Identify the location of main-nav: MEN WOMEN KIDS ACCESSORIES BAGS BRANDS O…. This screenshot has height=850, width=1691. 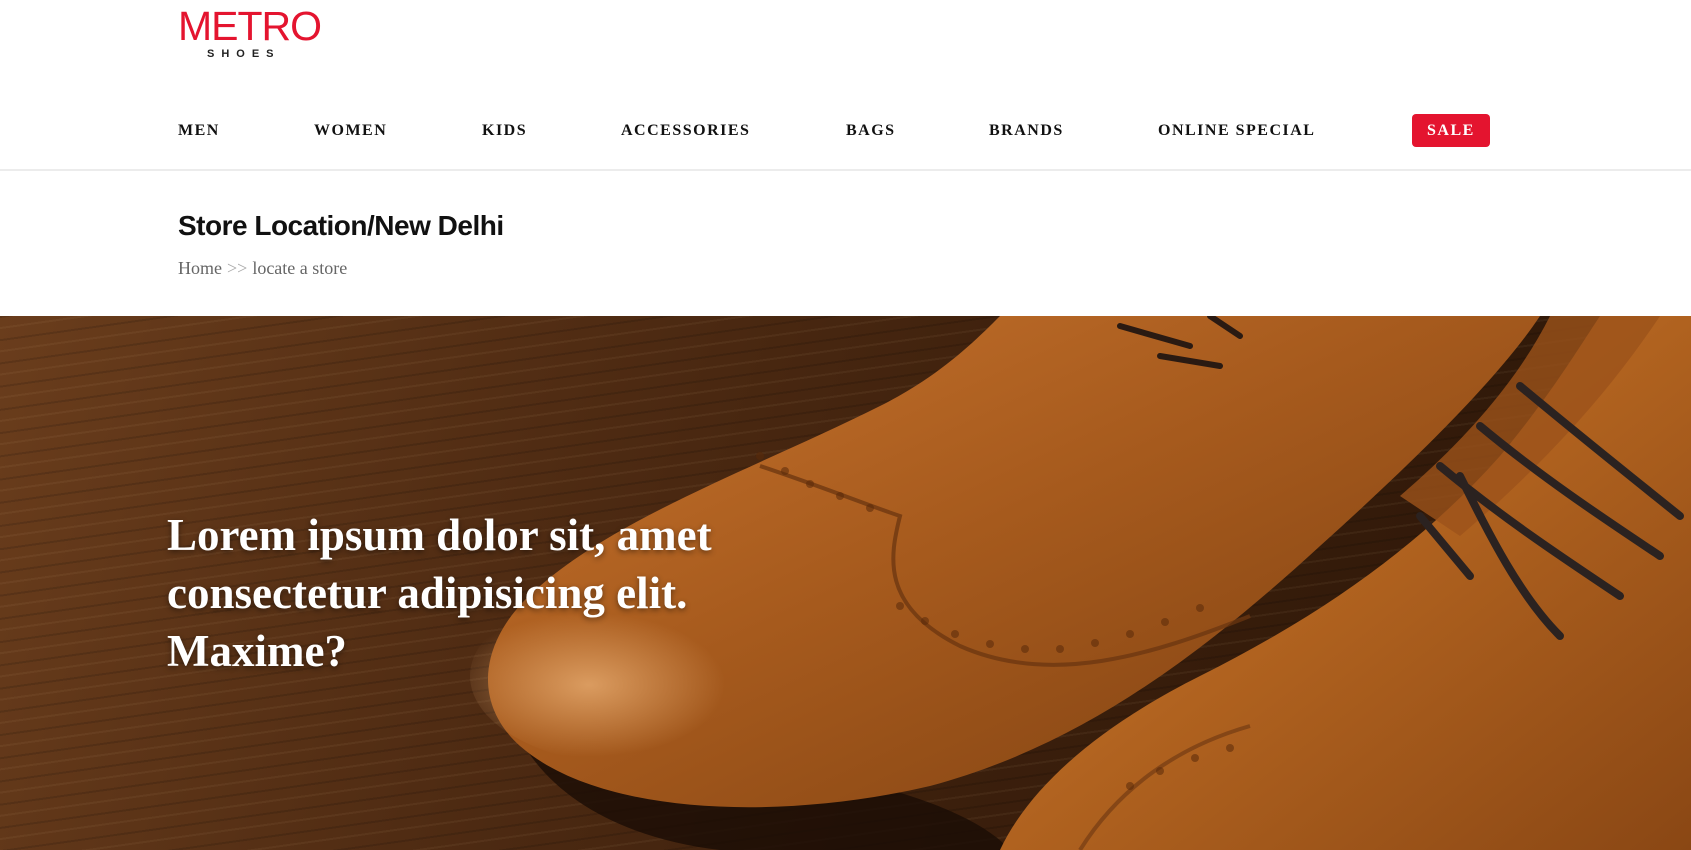
(845, 131).